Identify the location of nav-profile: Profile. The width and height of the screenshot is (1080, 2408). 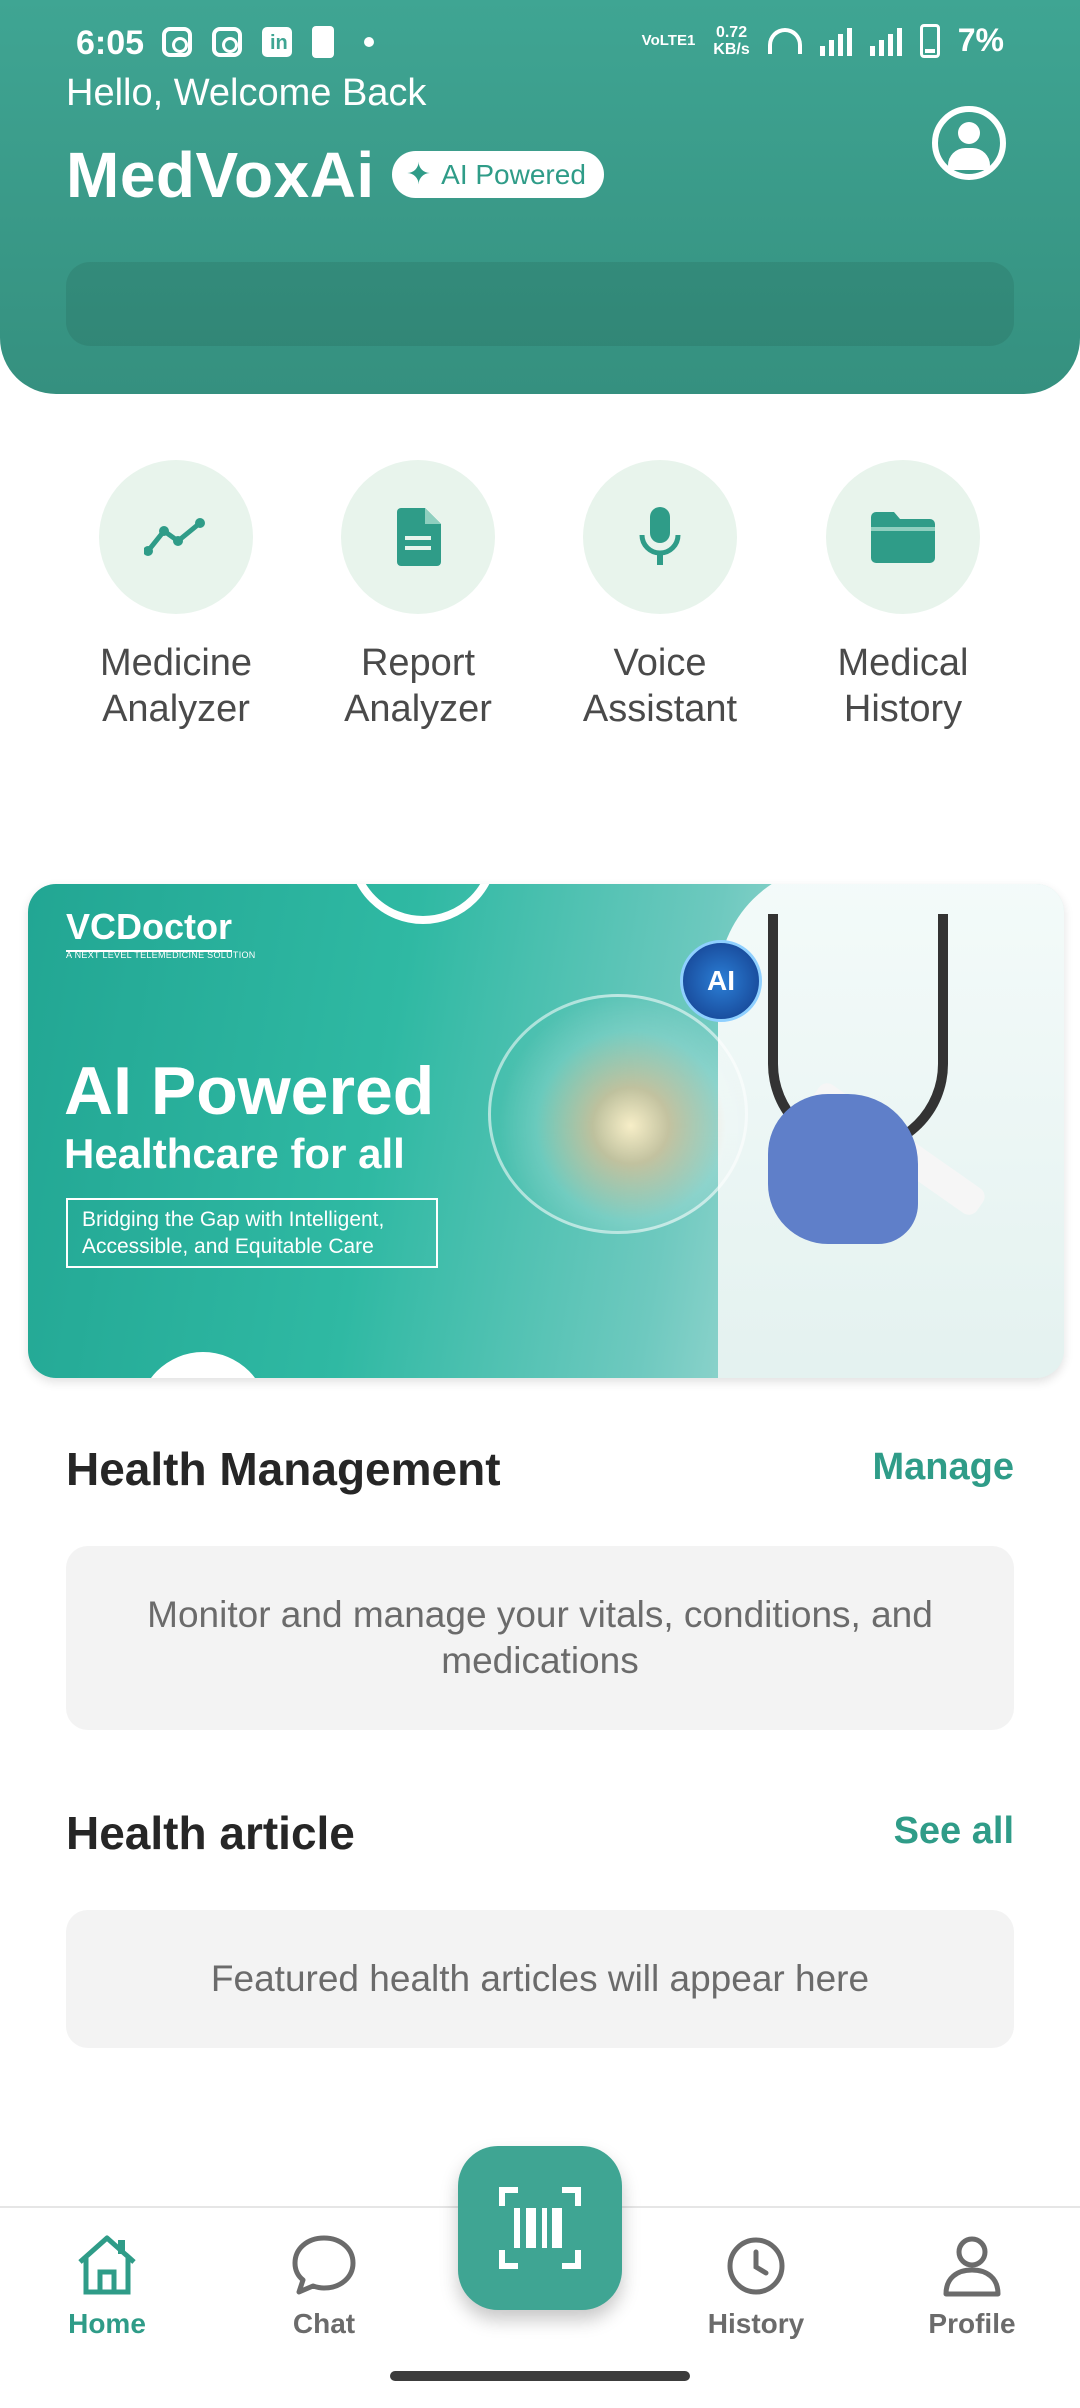
(972, 2285).